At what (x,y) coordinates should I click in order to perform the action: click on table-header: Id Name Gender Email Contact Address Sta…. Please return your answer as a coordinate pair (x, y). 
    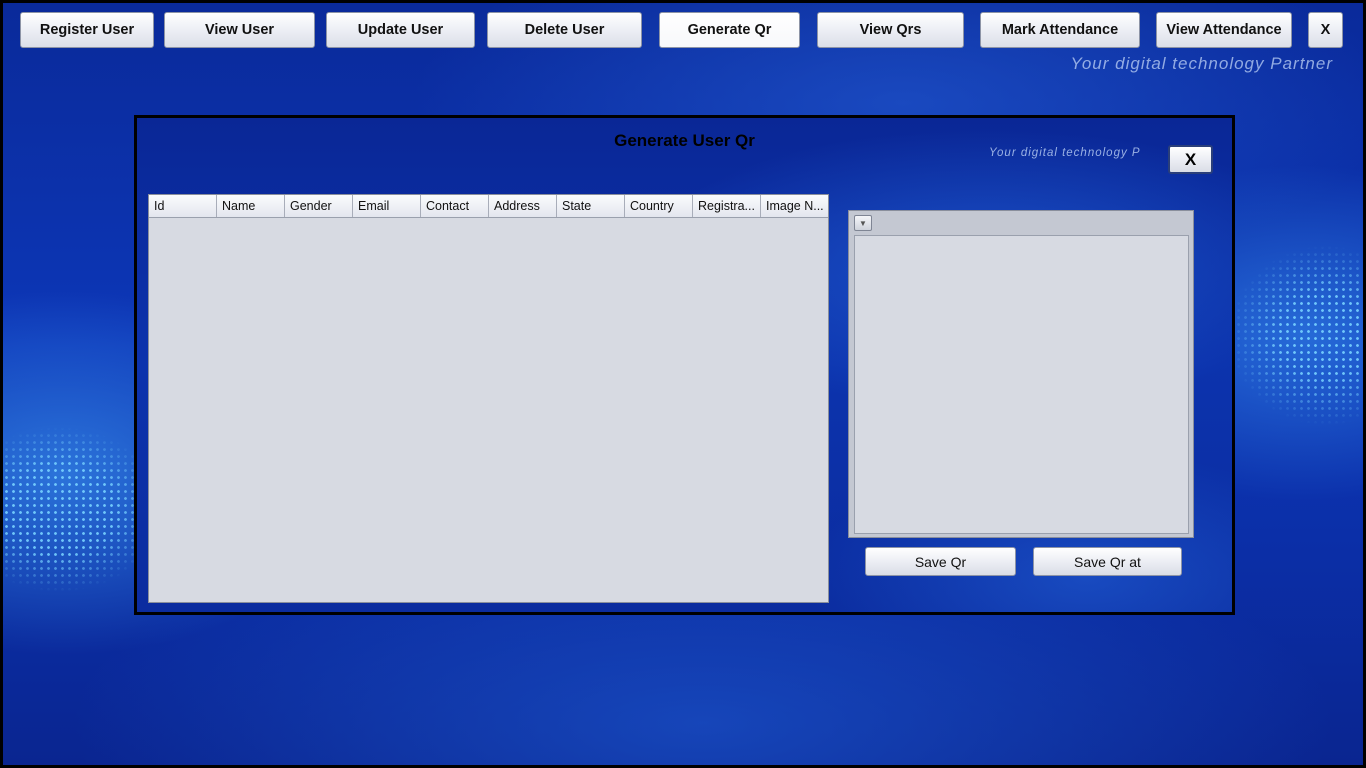
    Looking at the image, I should click on (488, 206).